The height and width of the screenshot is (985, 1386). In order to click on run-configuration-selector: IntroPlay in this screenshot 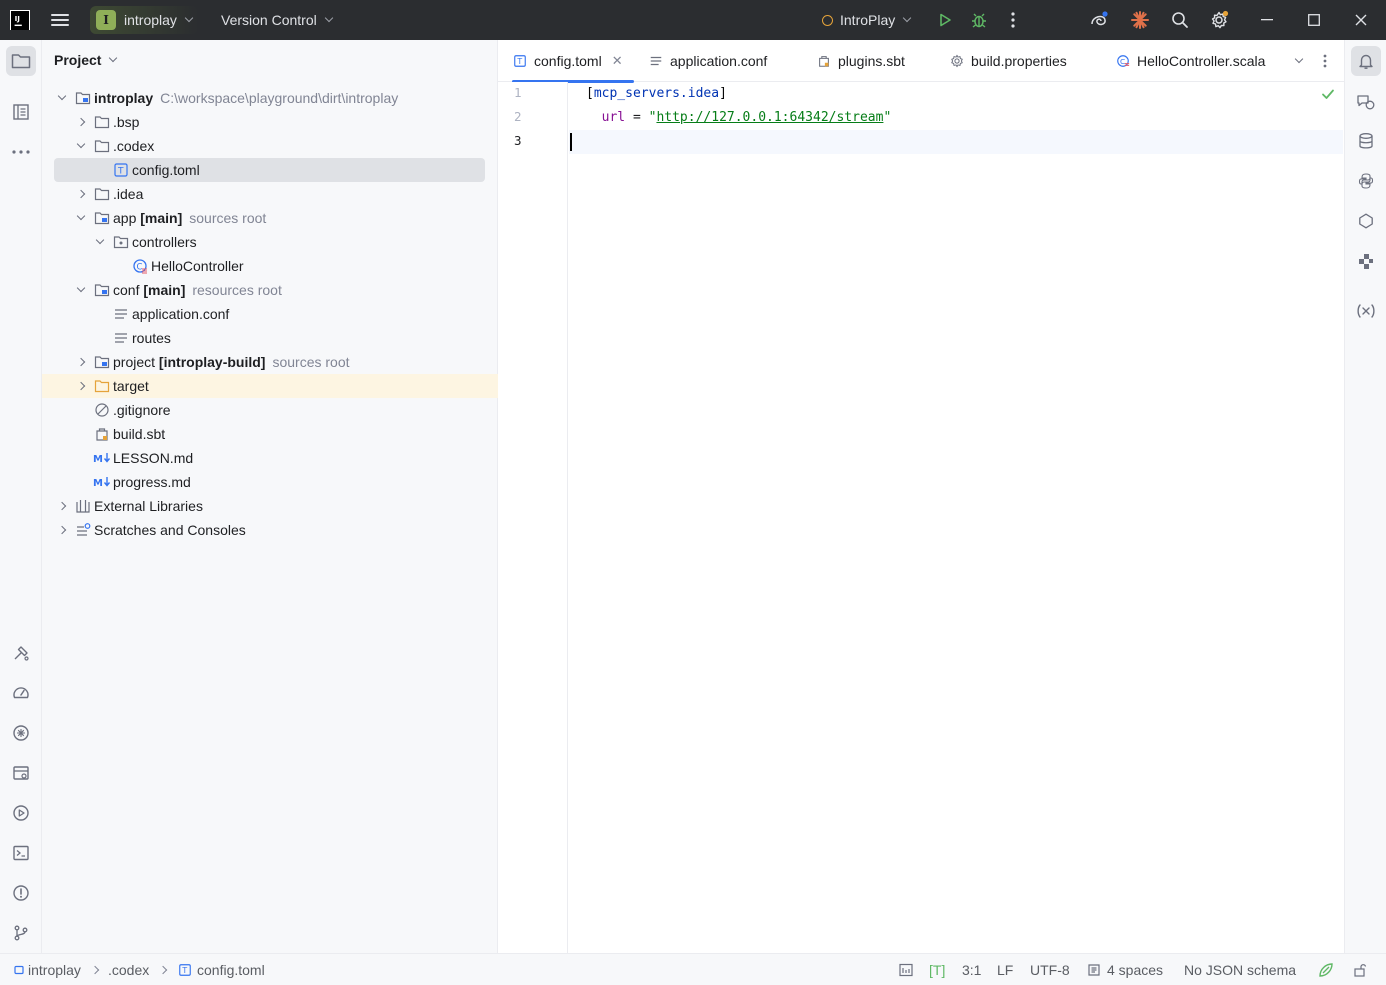, I will do `click(866, 20)`.